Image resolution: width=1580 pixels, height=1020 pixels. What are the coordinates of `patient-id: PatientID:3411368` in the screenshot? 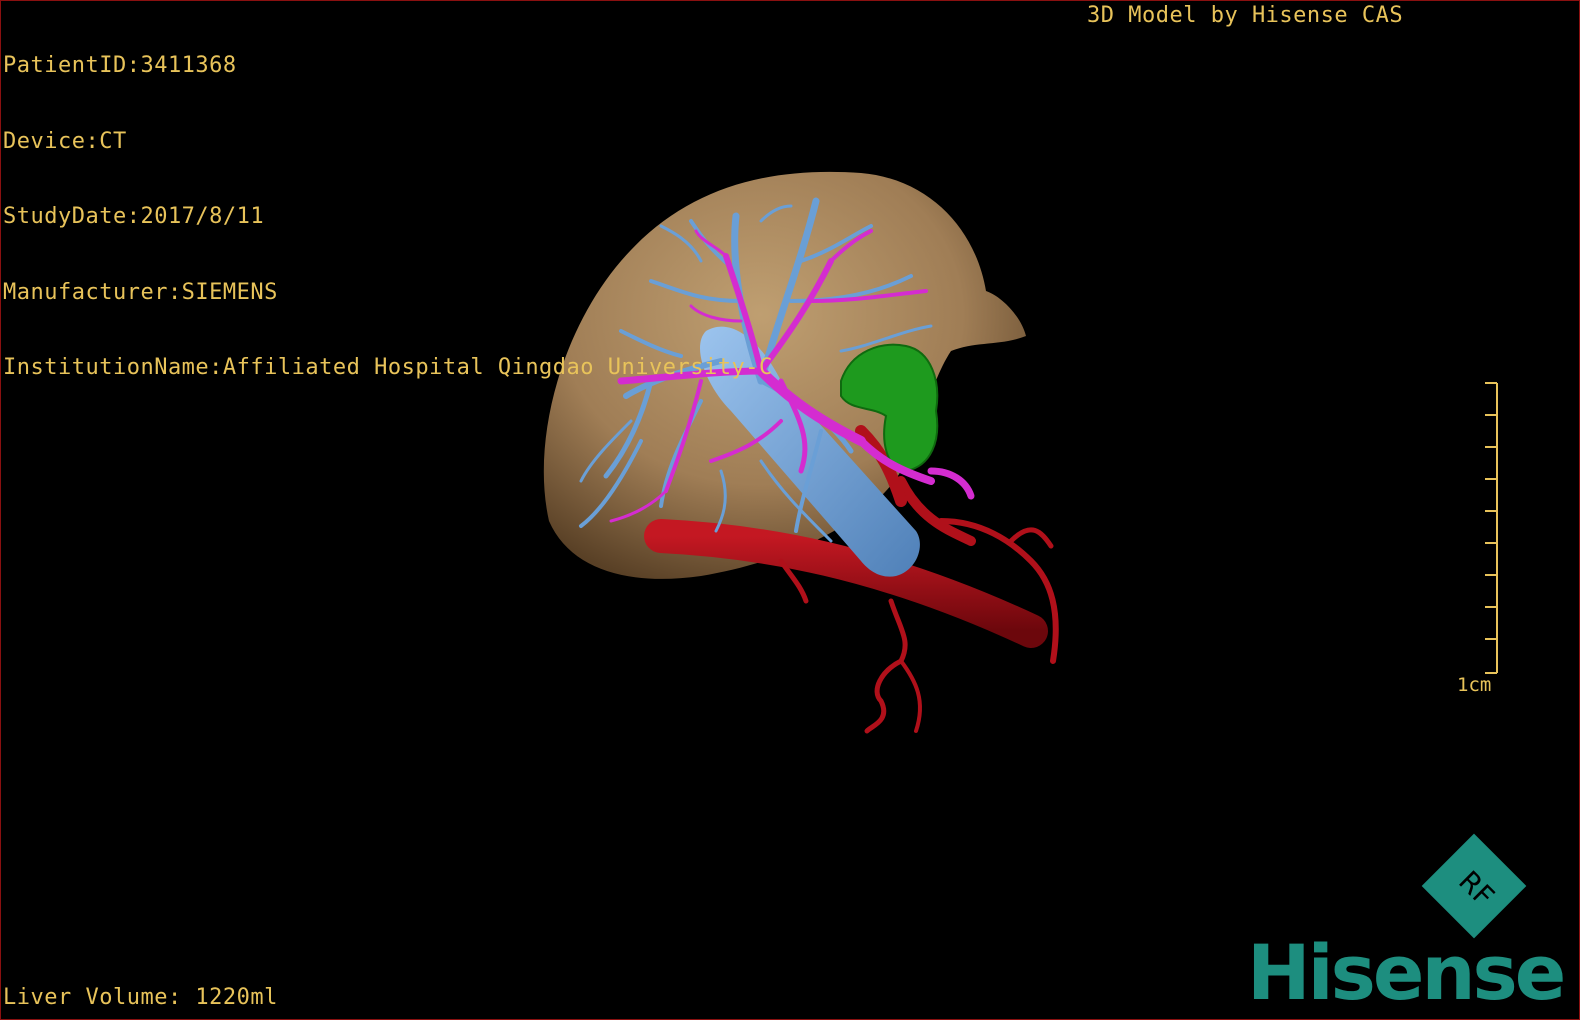 It's located at (120, 65).